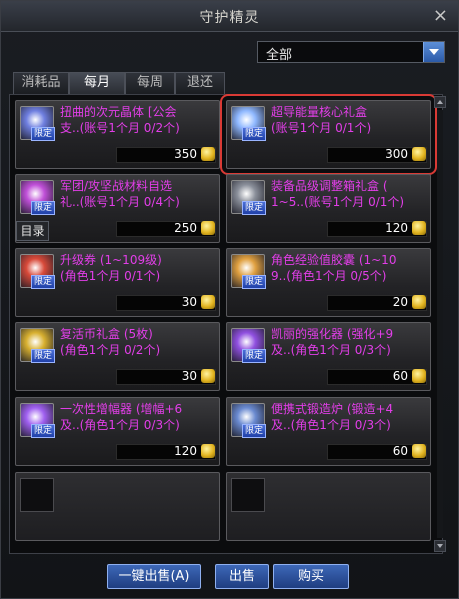 The width and height of the screenshot is (459, 599). I want to click on scroll-track, so click(440, 324).